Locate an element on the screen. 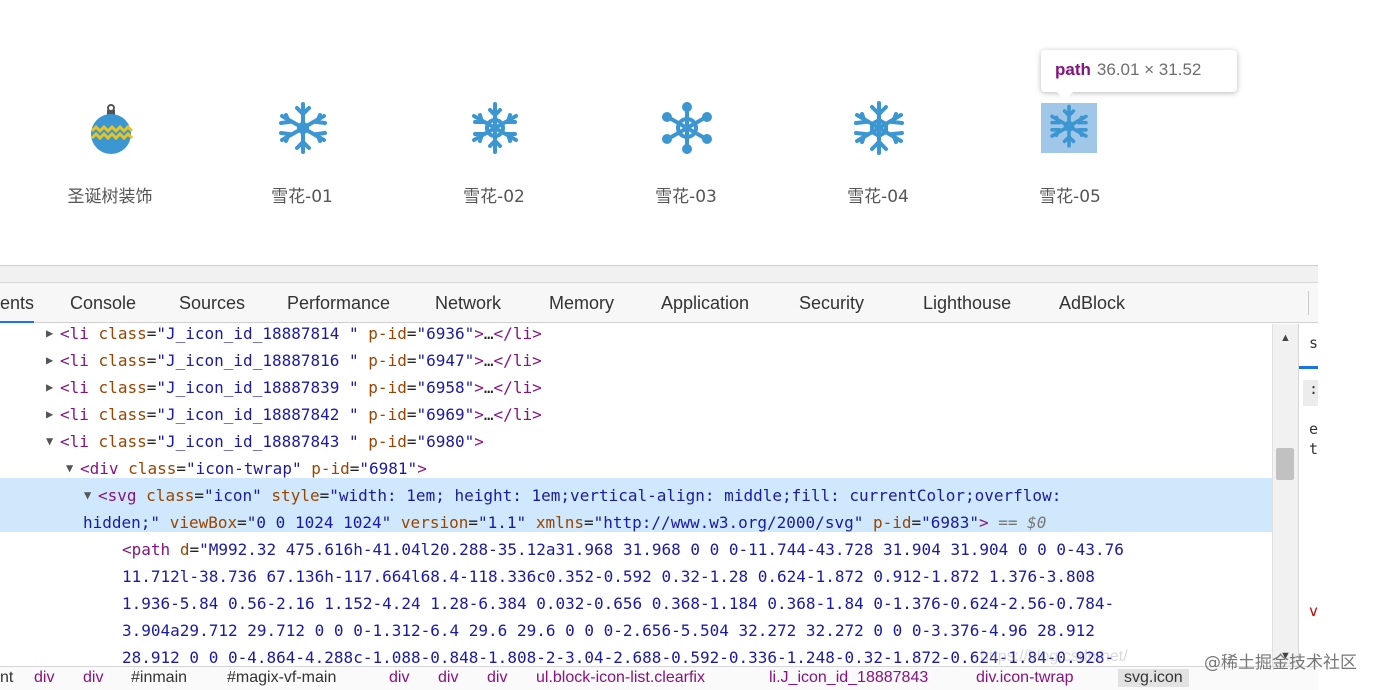 The height and width of the screenshot is (690, 1386). dom-tree-scrollbar: ▲ ▼ is located at coordinates (1285, 495).